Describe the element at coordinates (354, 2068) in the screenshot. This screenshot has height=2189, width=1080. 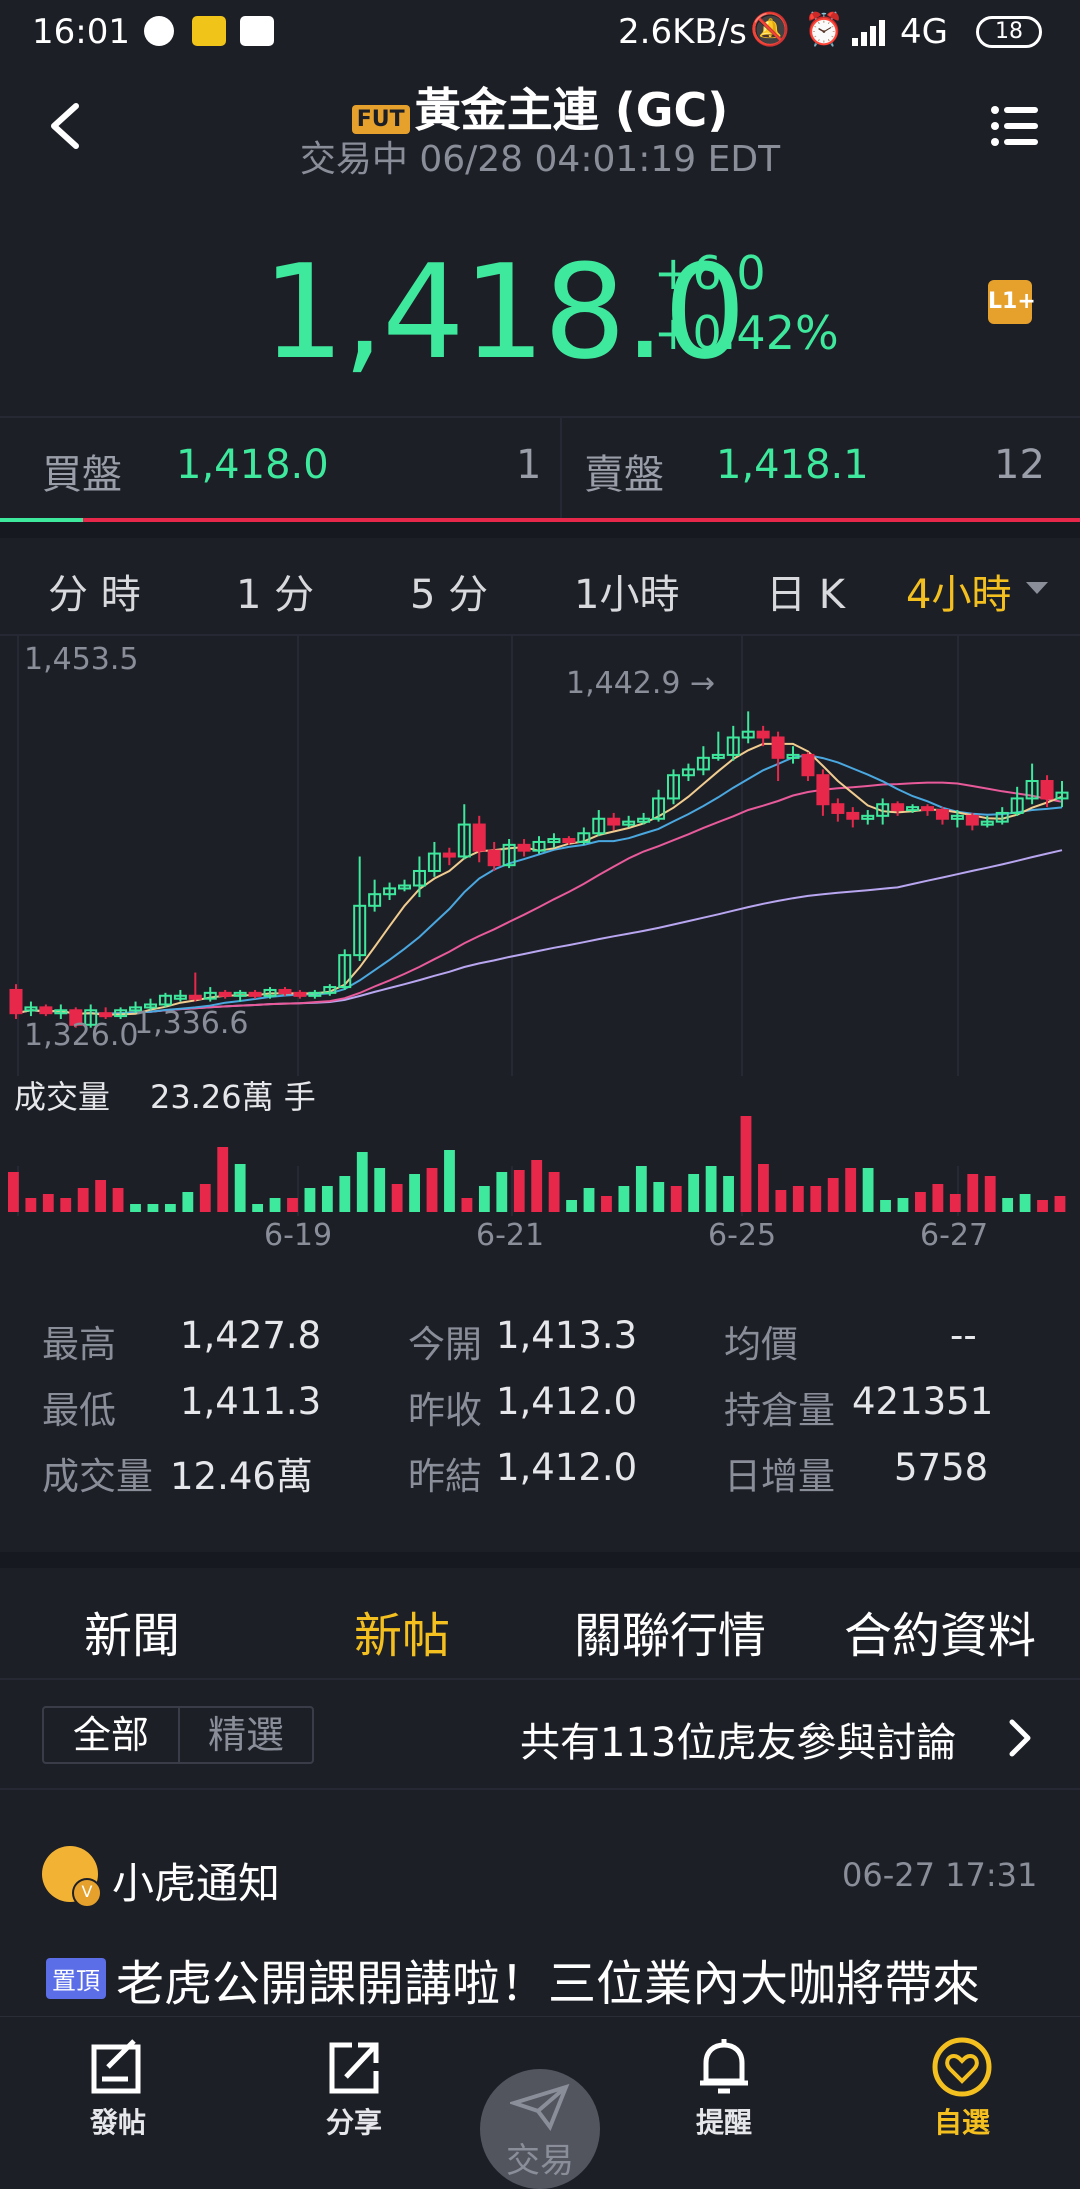
I see `share-icon` at that location.